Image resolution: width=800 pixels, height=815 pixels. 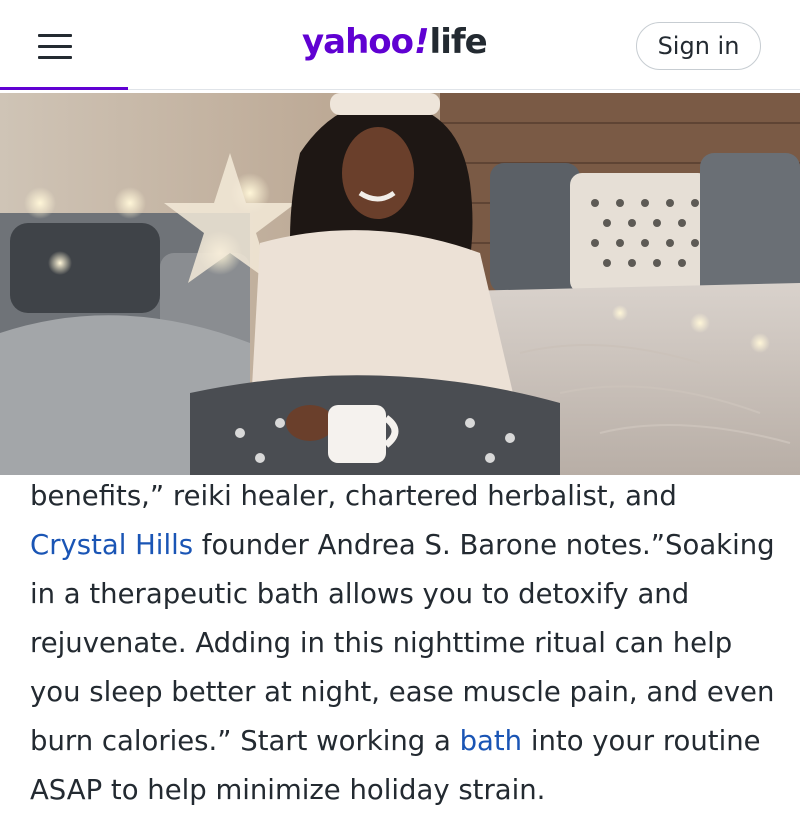 What do you see at coordinates (458, 42) in the screenshot?
I see `logo-section: life` at bounding box center [458, 42].